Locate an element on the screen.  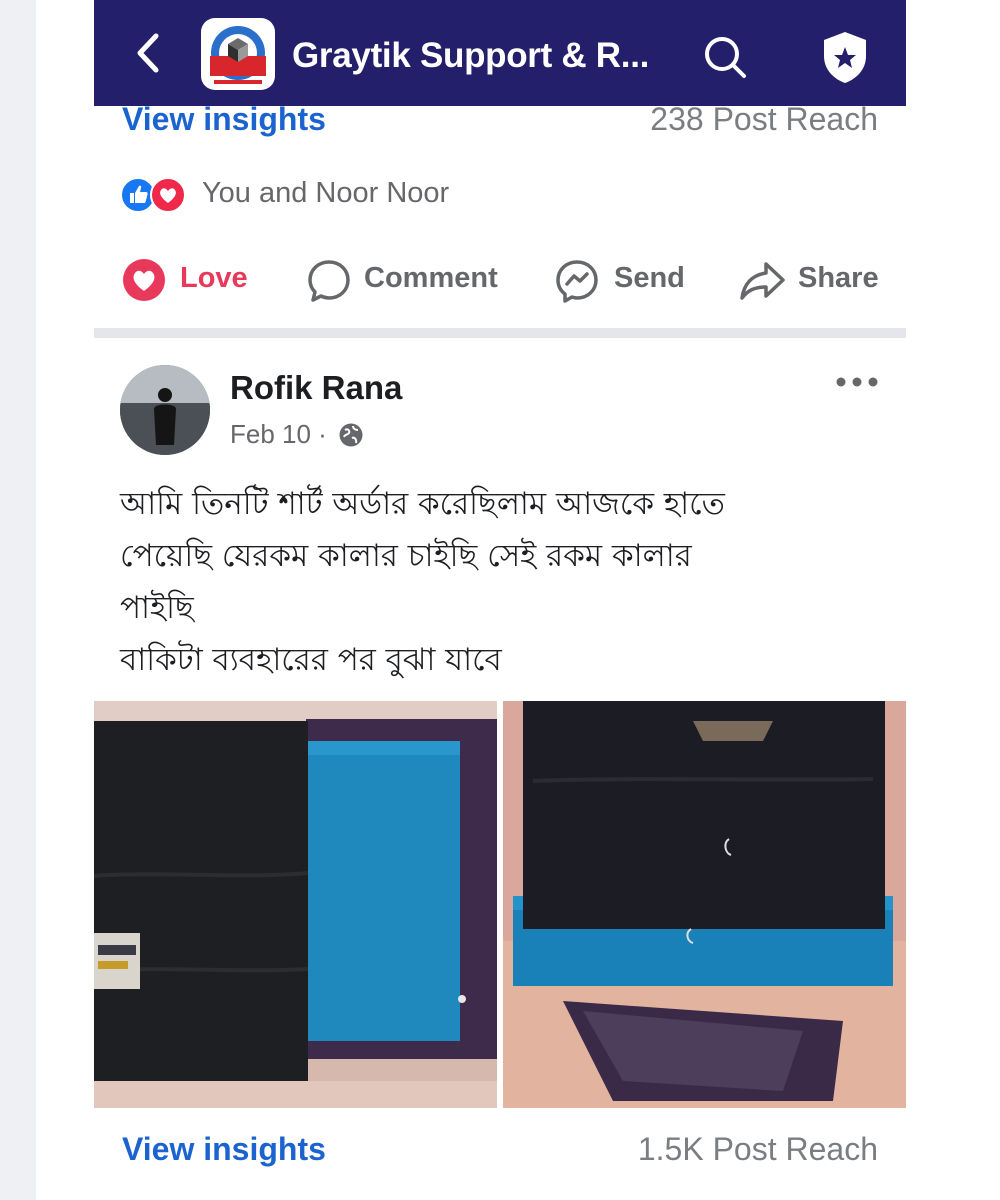
search-icon is located at coordinates (725, 57).